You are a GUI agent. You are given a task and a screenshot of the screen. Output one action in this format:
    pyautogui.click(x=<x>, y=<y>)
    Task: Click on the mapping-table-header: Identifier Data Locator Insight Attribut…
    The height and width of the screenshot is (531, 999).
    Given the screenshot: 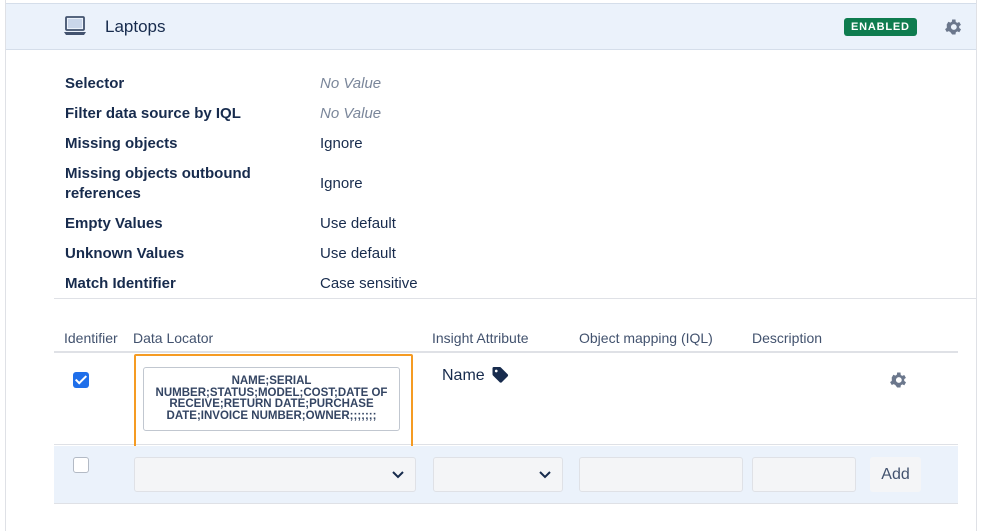 What is the action you would take?
    pyautogui.click(x=506, y=340)
    